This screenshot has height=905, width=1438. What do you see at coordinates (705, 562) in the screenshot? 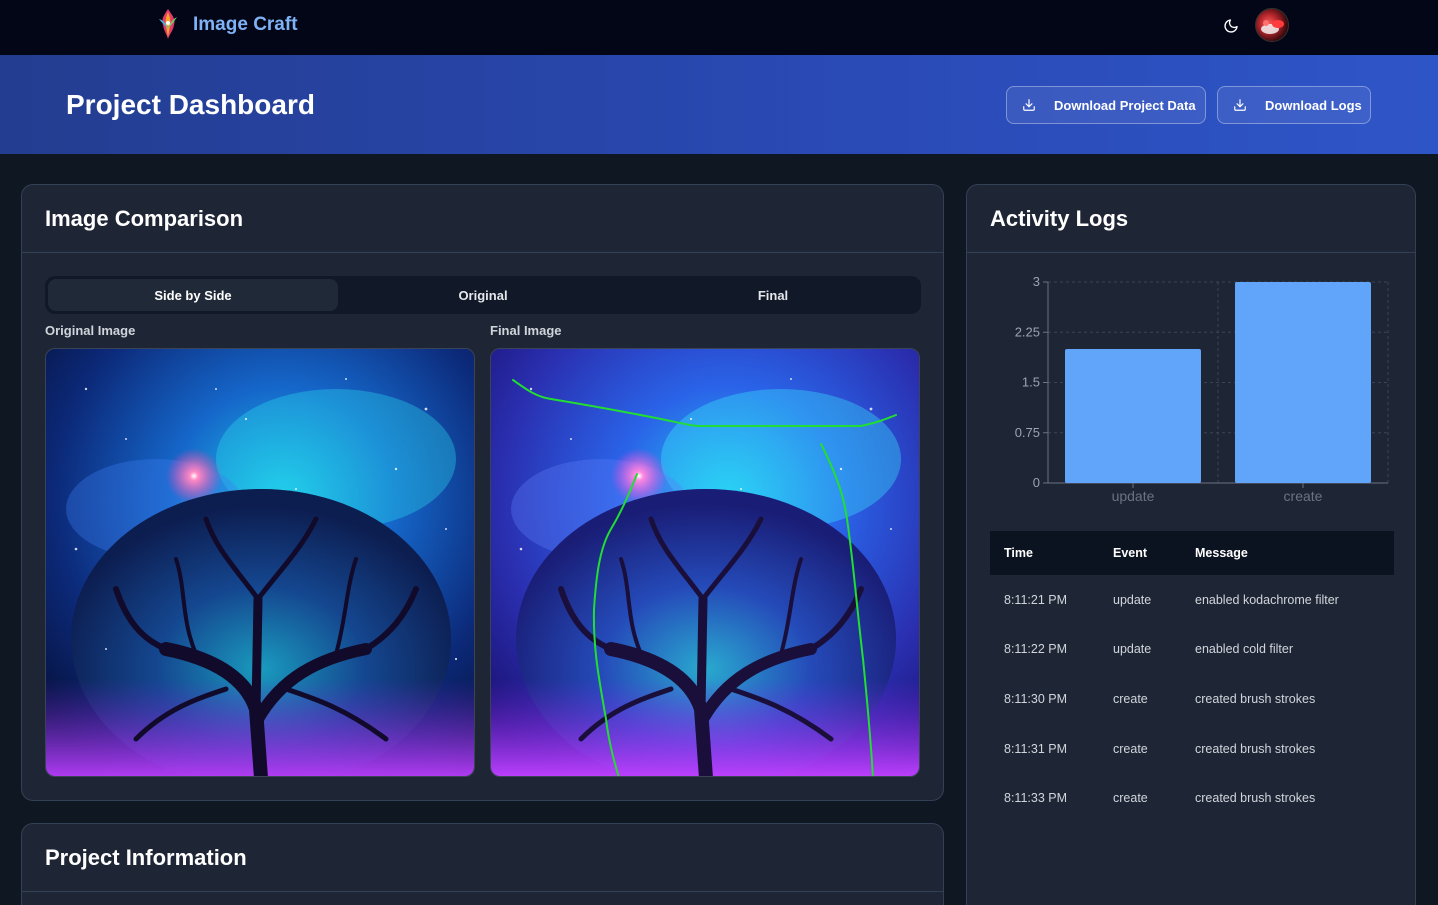
I see `final-image` at bounding box center [705, 562].